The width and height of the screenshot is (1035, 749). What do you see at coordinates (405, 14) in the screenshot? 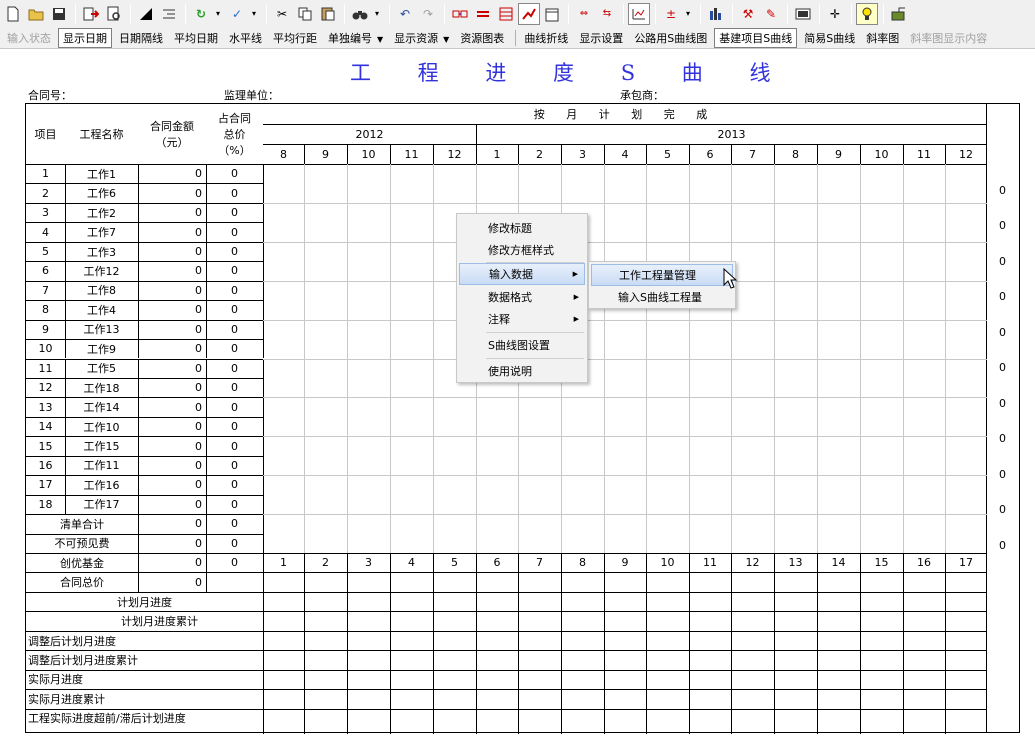
I see `undo-icon: ↶` at bounding box center [405, 14].